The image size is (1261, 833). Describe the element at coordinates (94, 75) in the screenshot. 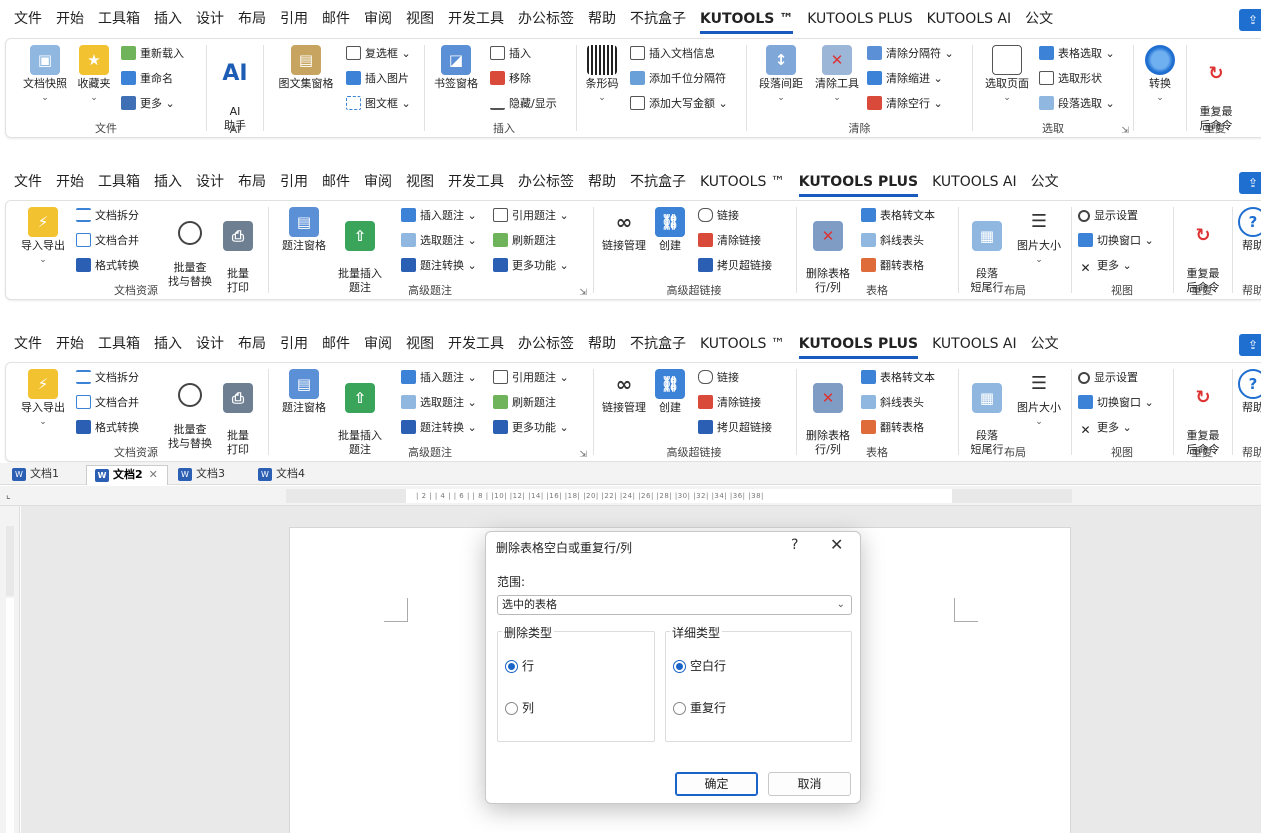

I see `favorites-button: ★ 收藏夹 ⌄` at that location.